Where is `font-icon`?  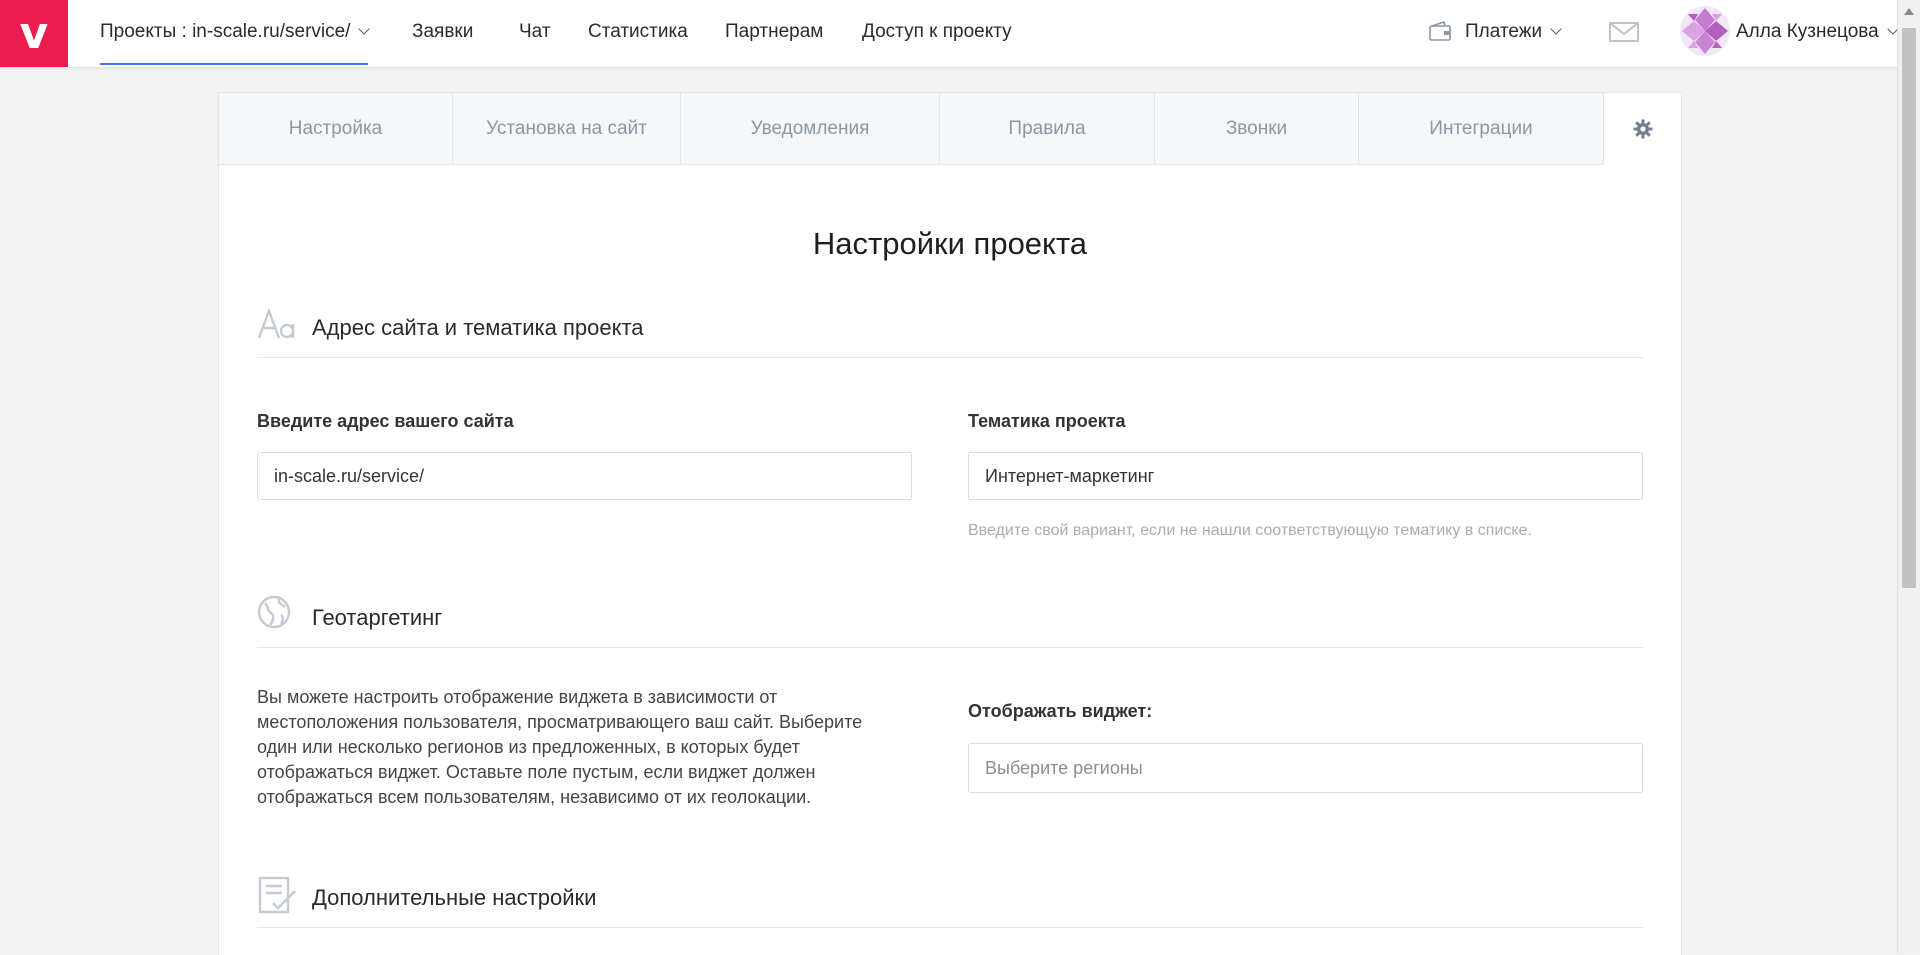
font-icon is located at coordinates (276, 323).